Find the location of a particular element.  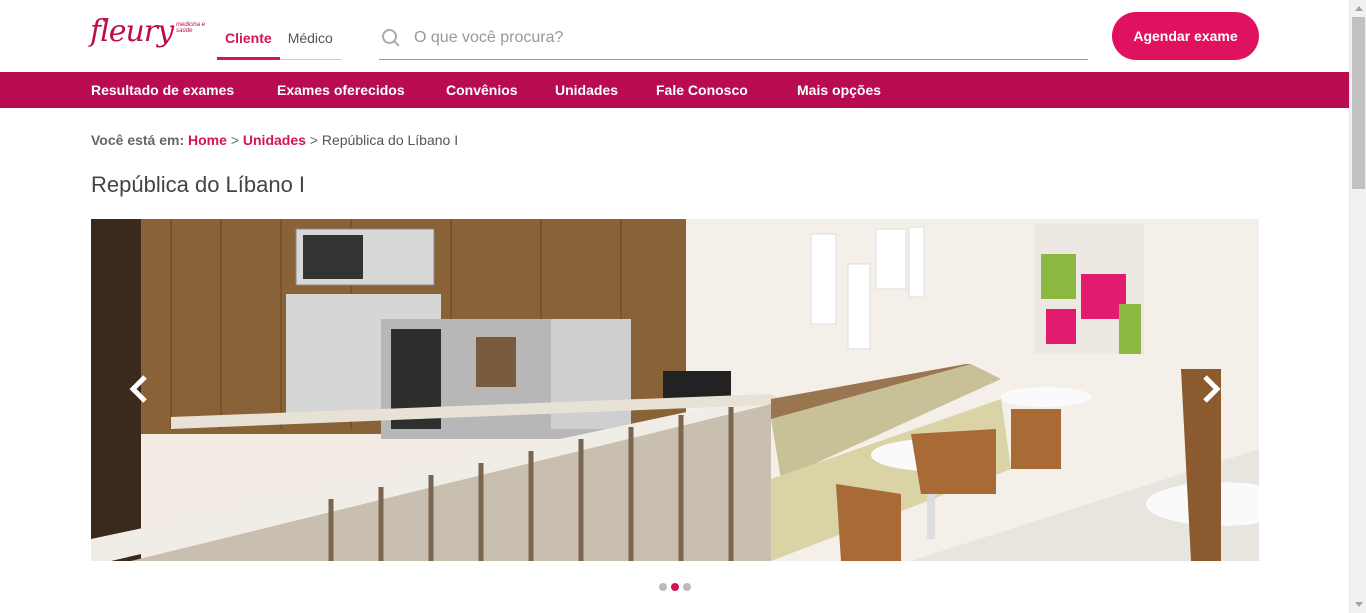

chevron-left-icon is located at coordinates (138, 389).